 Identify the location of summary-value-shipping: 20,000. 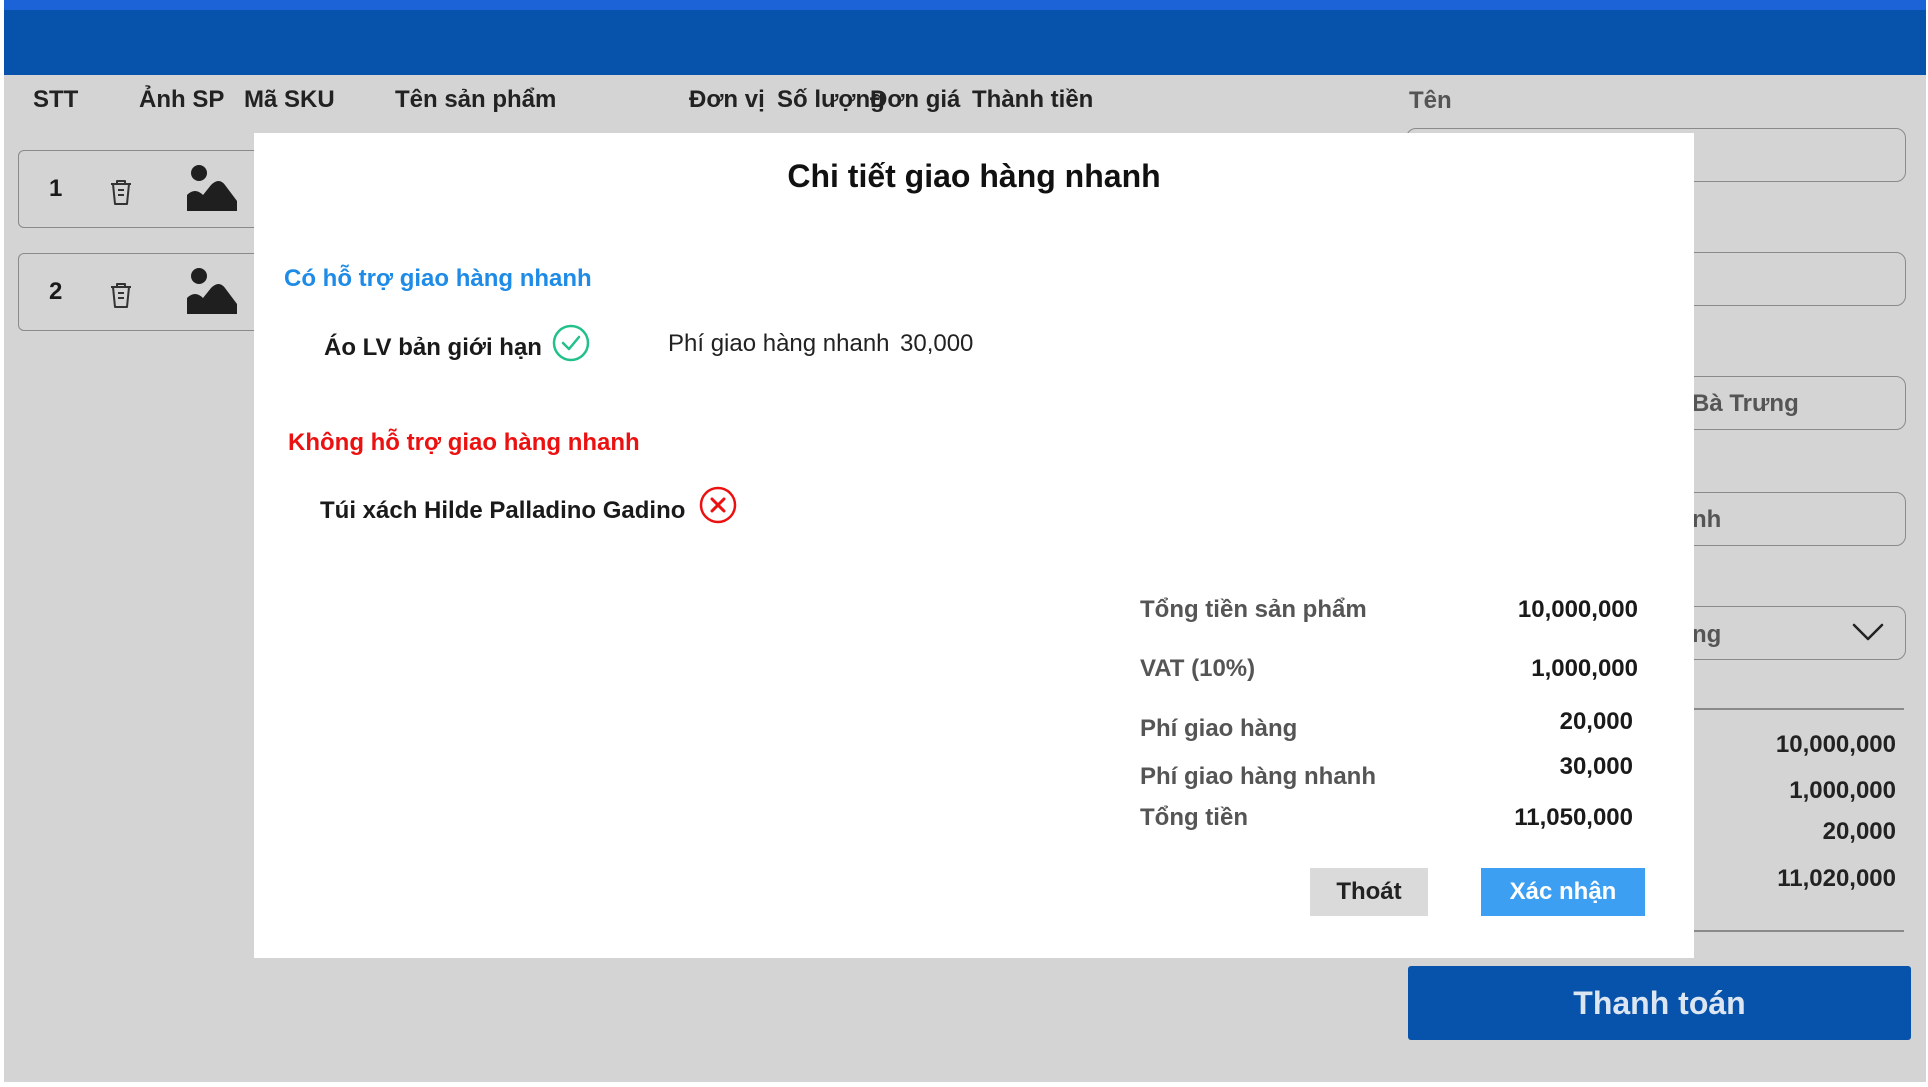
(1596, 721).